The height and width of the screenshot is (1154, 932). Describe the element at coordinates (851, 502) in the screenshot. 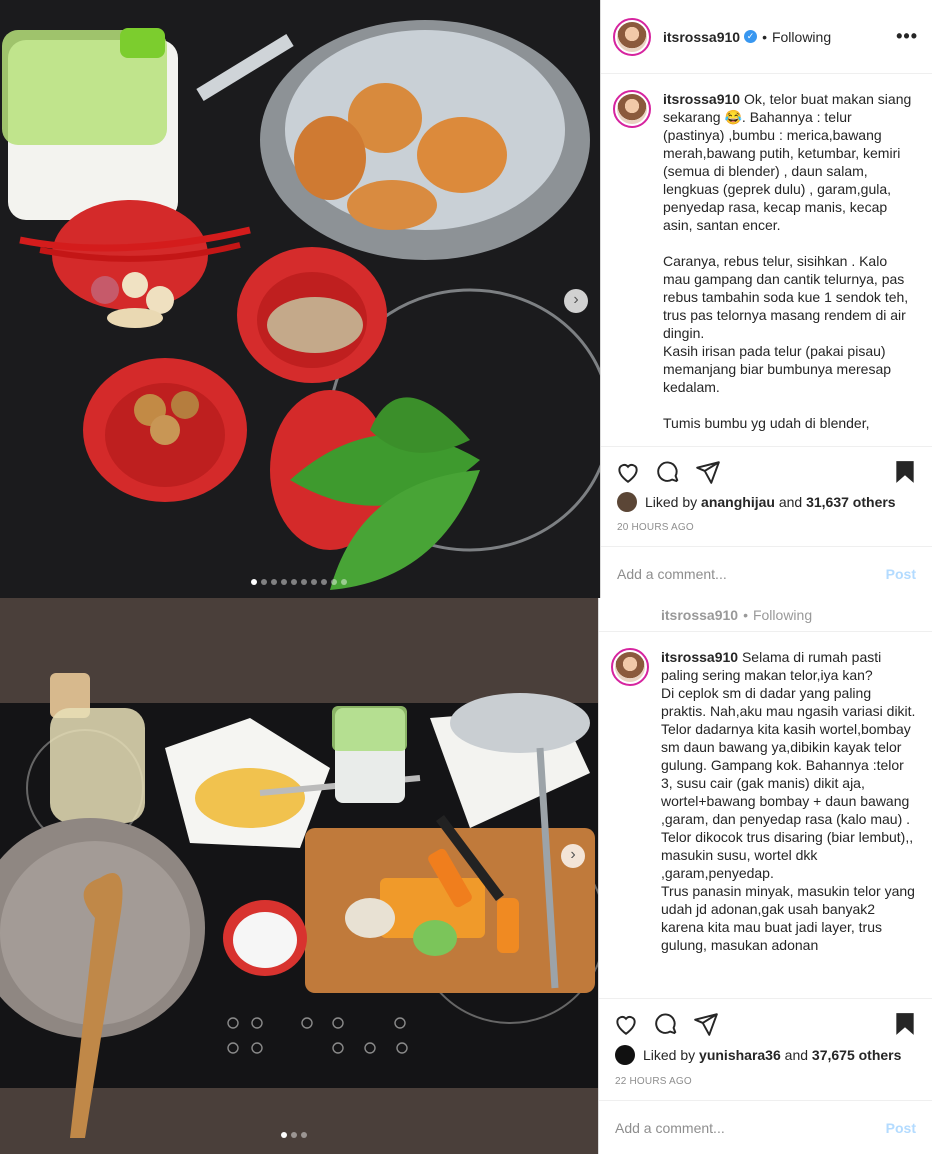

I see `likes-count: 31,637 others` at that location.